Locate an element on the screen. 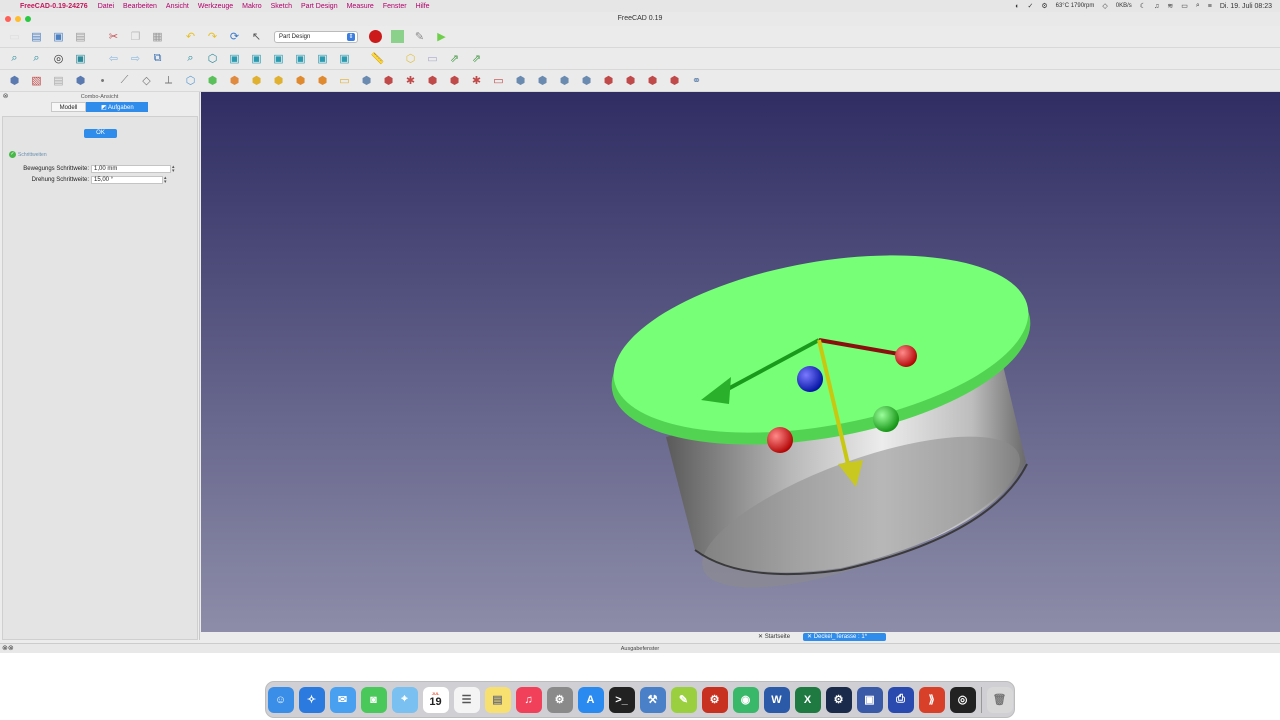 Image resolution: width=1280 pixels, height=720 pixels. gear-icon: ⚙ is located at coordinates (1044, 6).